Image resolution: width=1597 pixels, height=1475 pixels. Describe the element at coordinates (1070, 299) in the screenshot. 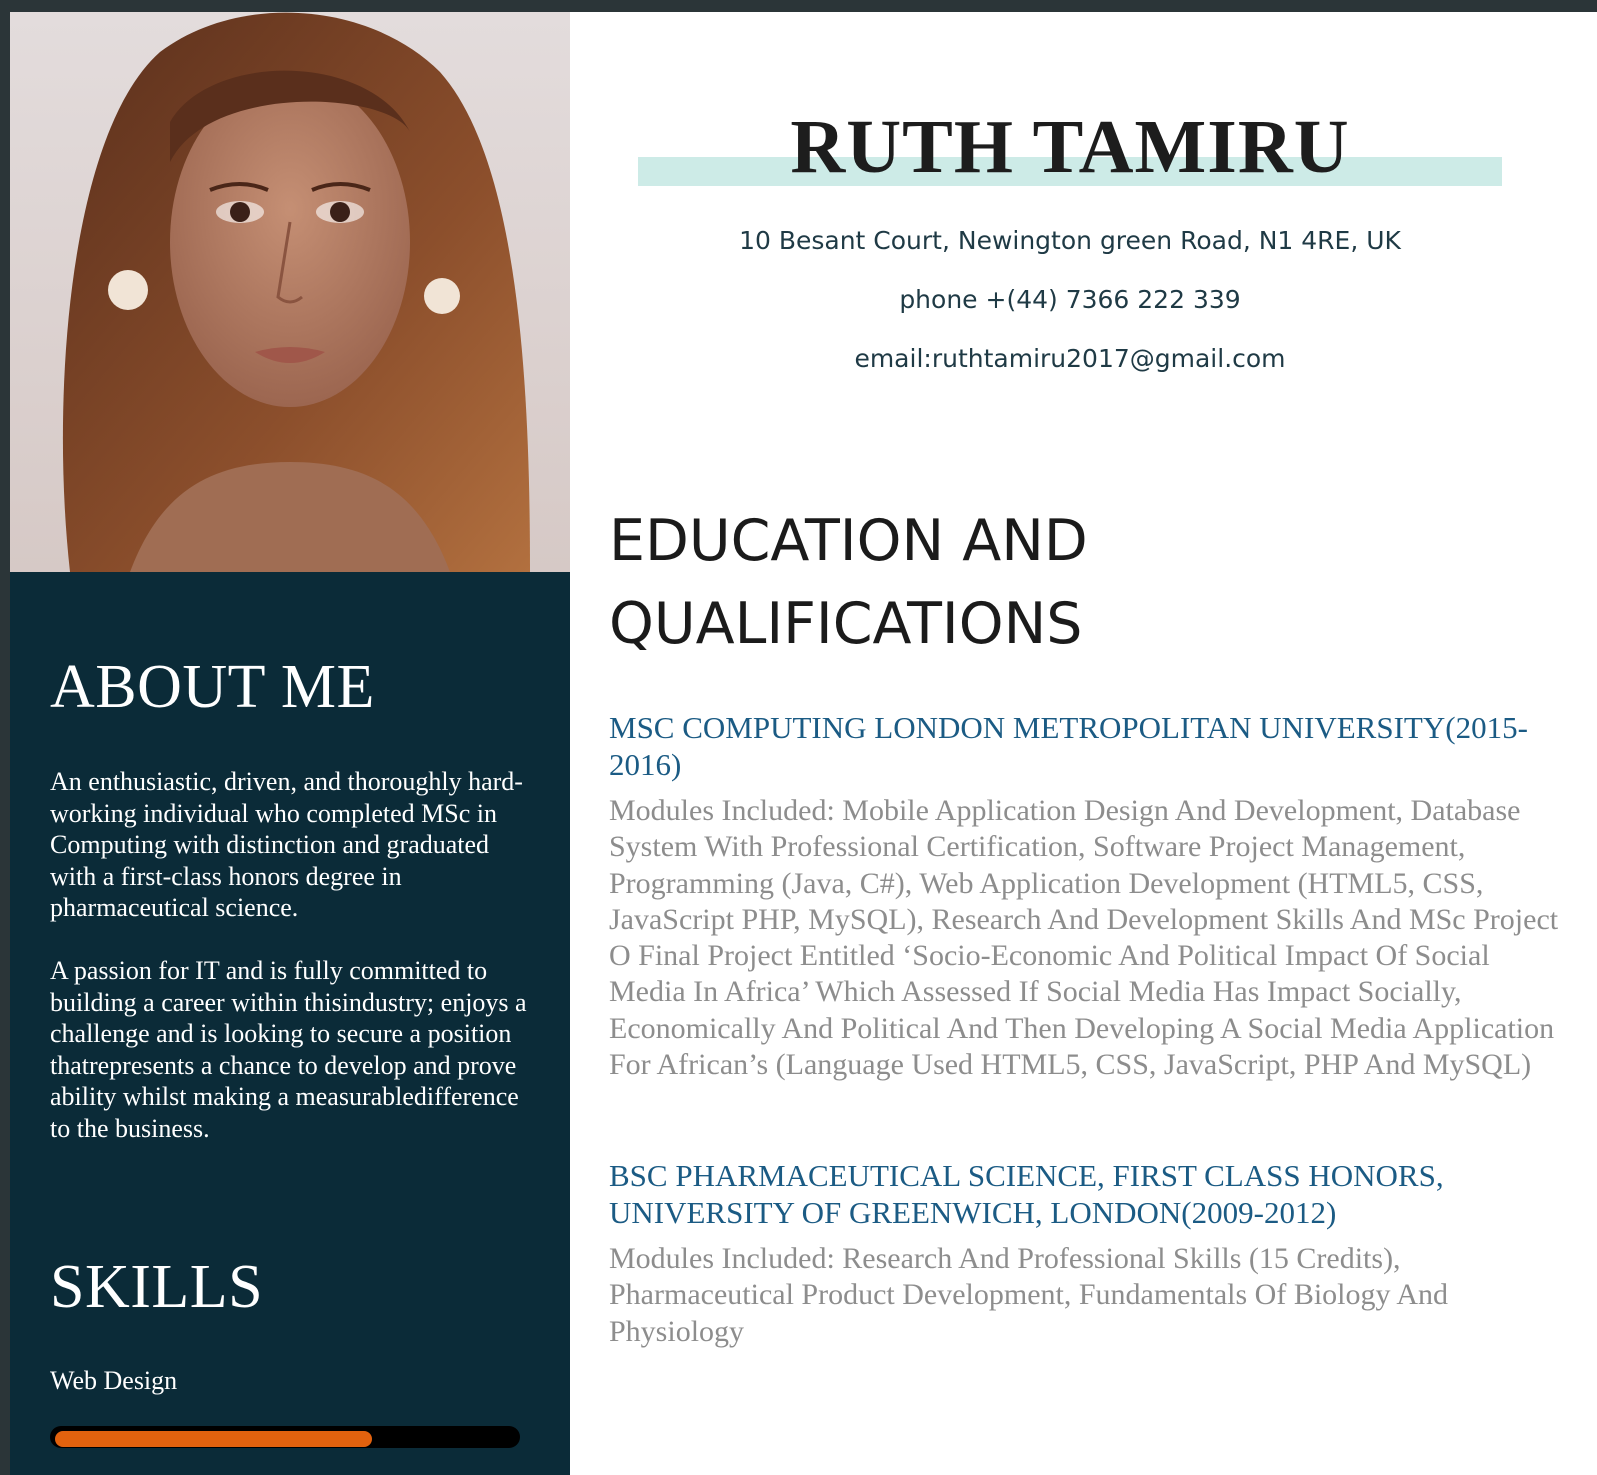

I see `contact-phone: phone +(44) 7366 222 339` at that location.